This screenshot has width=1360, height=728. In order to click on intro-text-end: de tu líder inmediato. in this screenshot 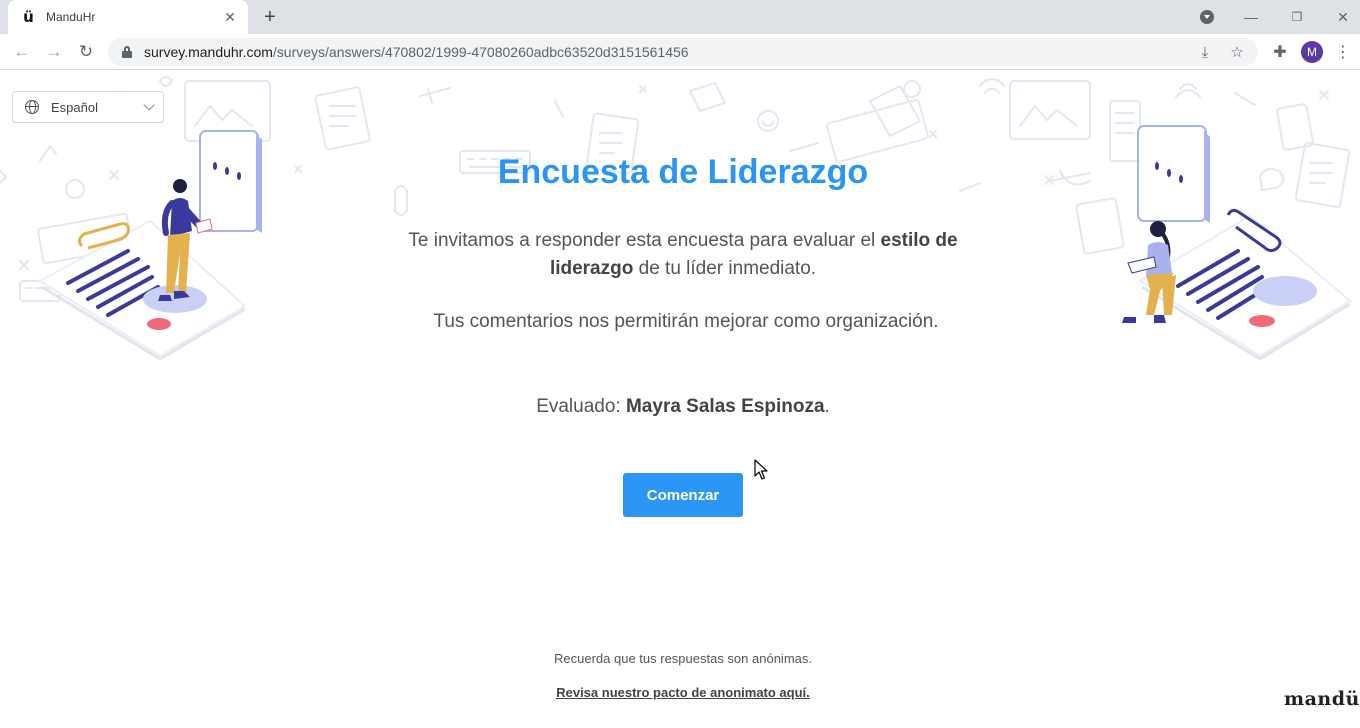, I will do `click(725, 268)`.